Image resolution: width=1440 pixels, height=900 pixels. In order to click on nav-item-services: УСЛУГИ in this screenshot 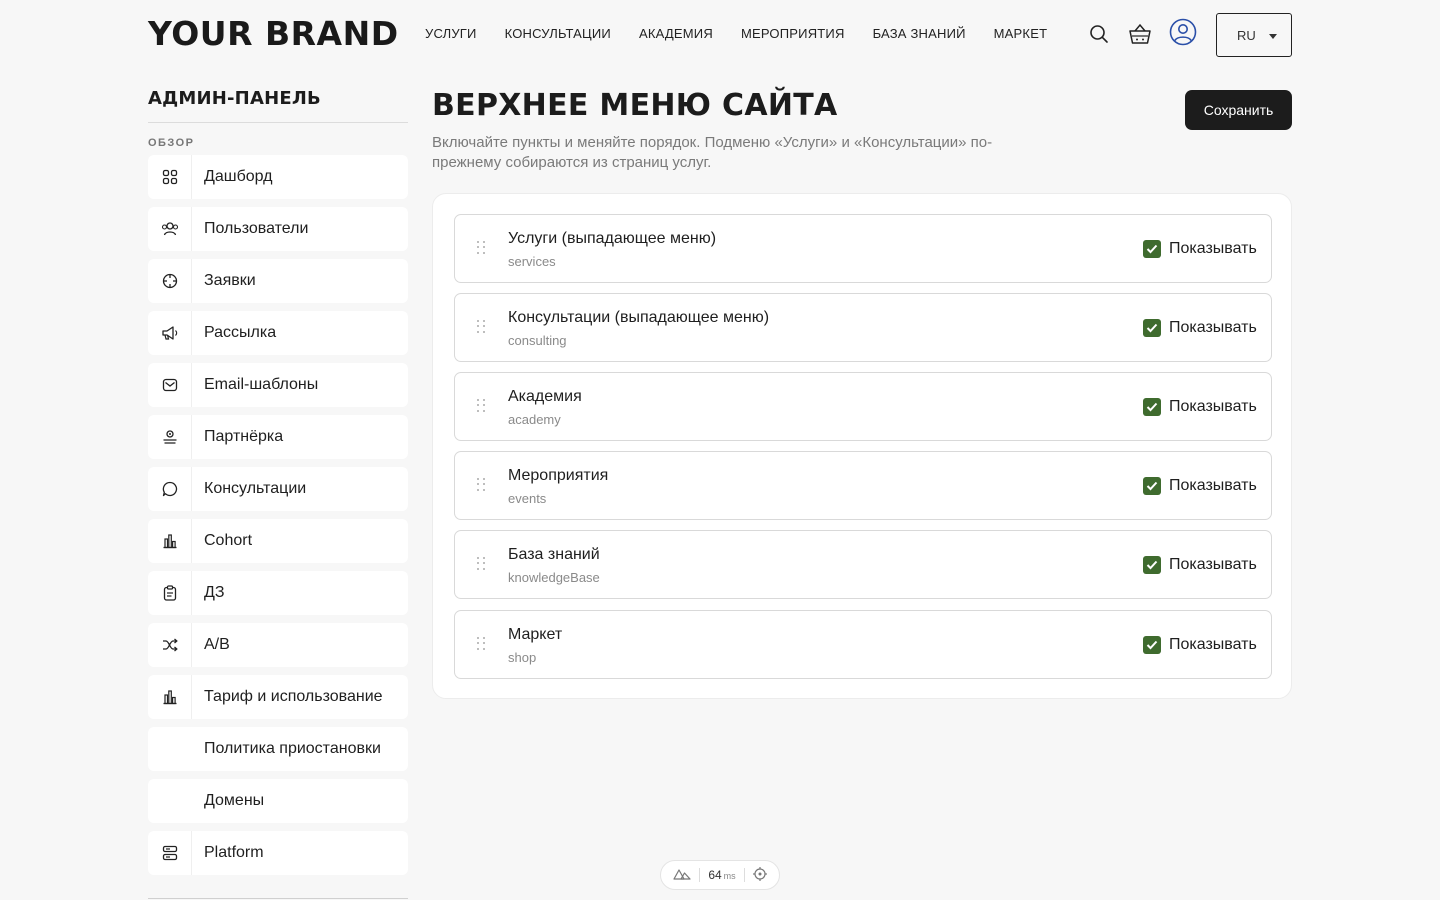, I will do `click(451, 33)`.